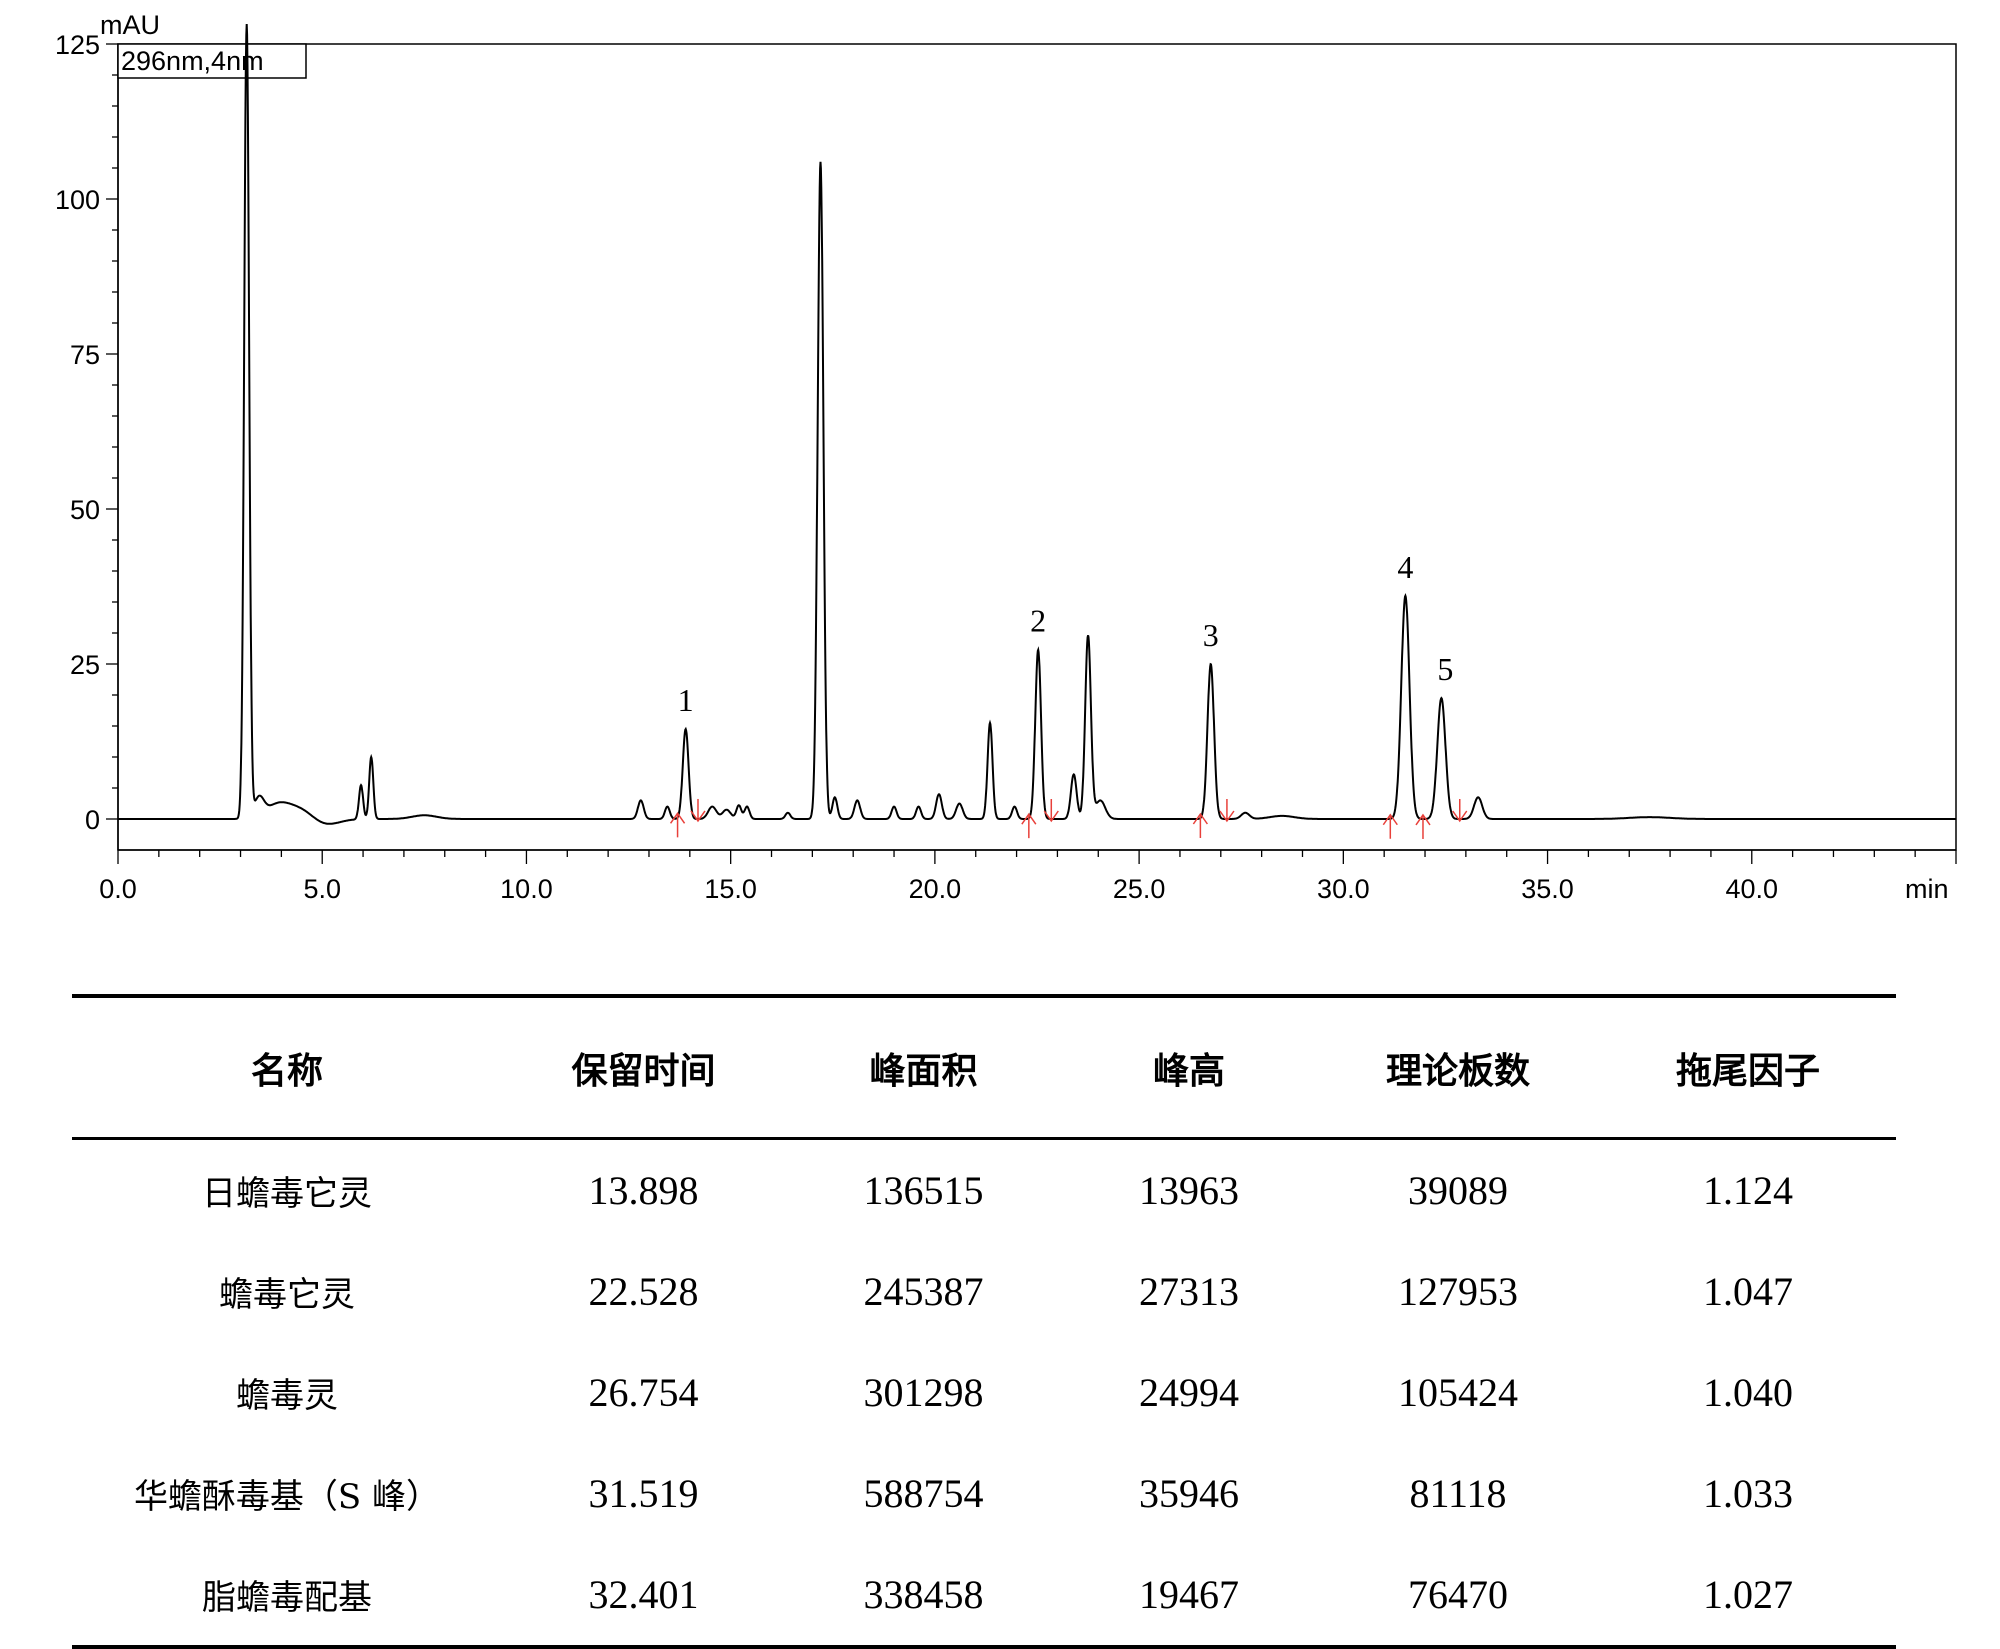 The image size is (2000, 1649). What do you see at coordinates (643, 1071) in the screenshot?
I see `header-retention-time: 保留时间` at bounding box center [643, 1071].